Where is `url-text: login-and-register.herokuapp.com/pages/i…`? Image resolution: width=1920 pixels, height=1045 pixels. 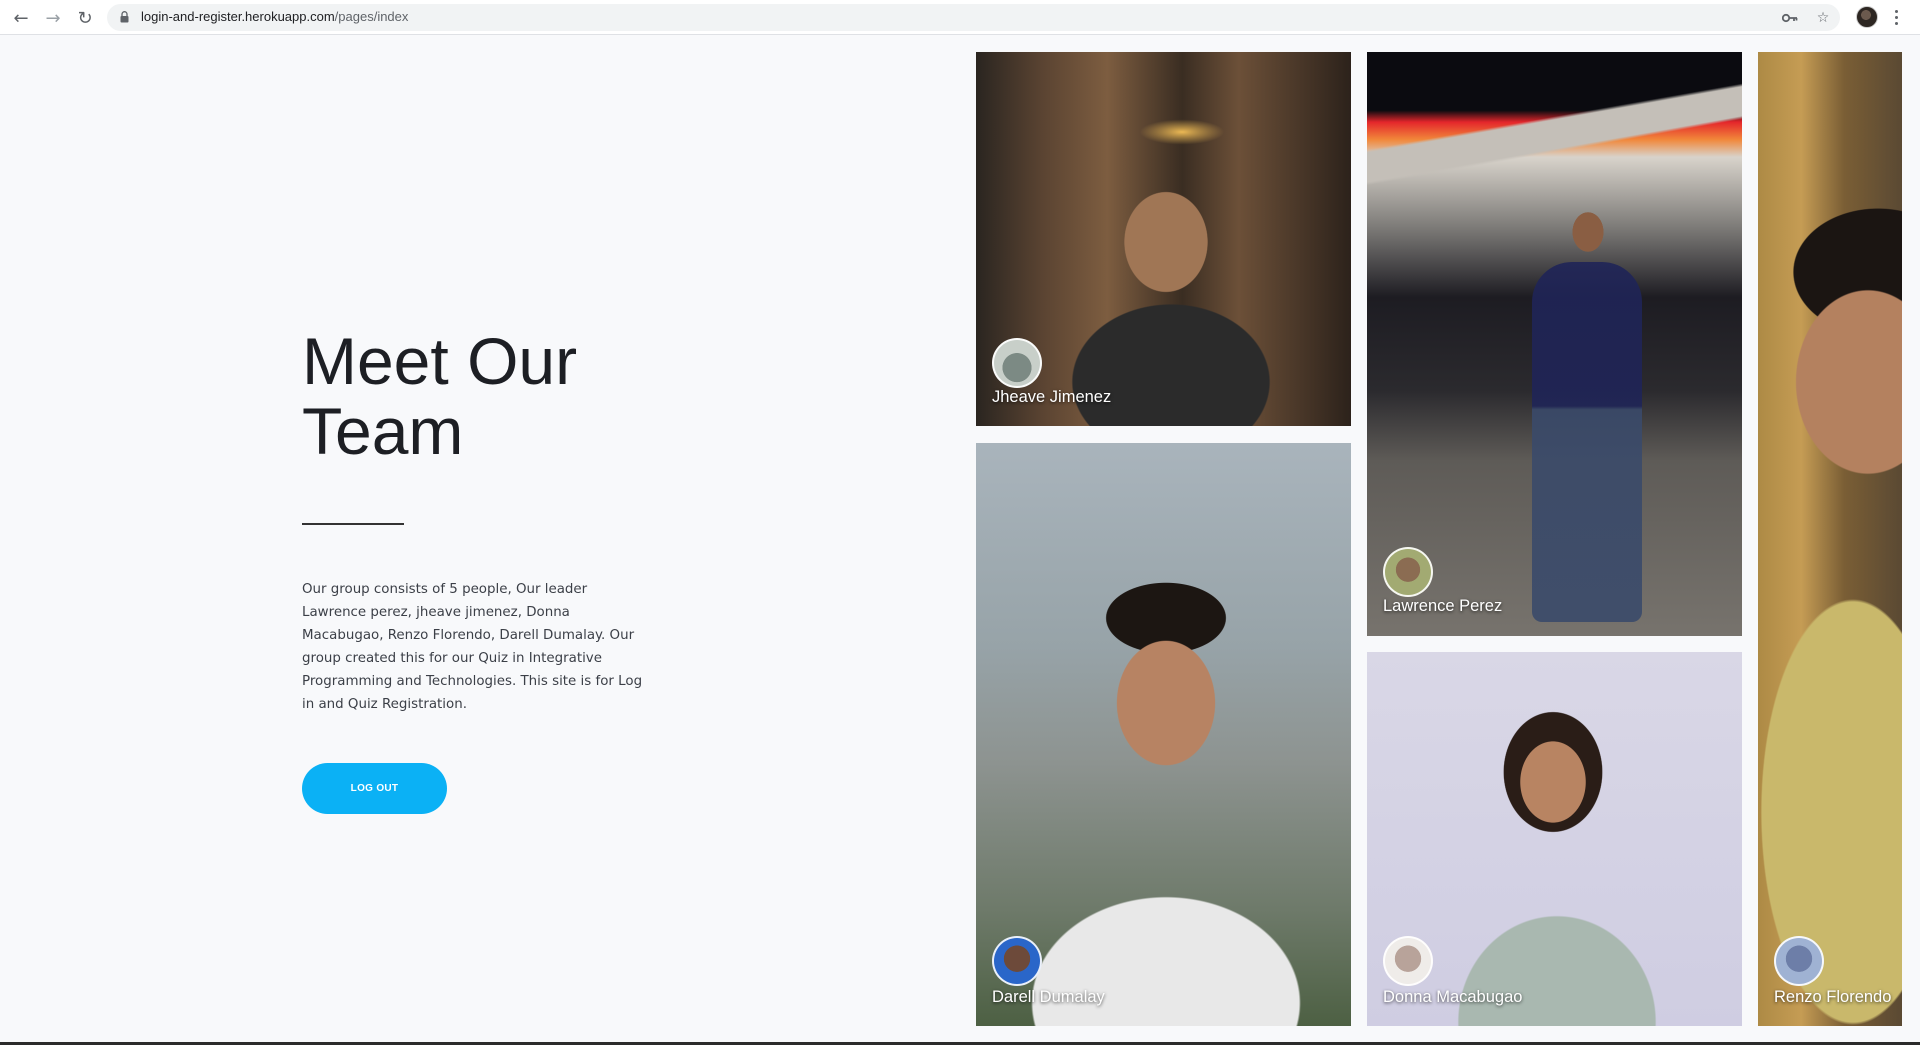
url-text: login-and-register.herokuapp.com/pages/i… is located at coordinates (274, 16).